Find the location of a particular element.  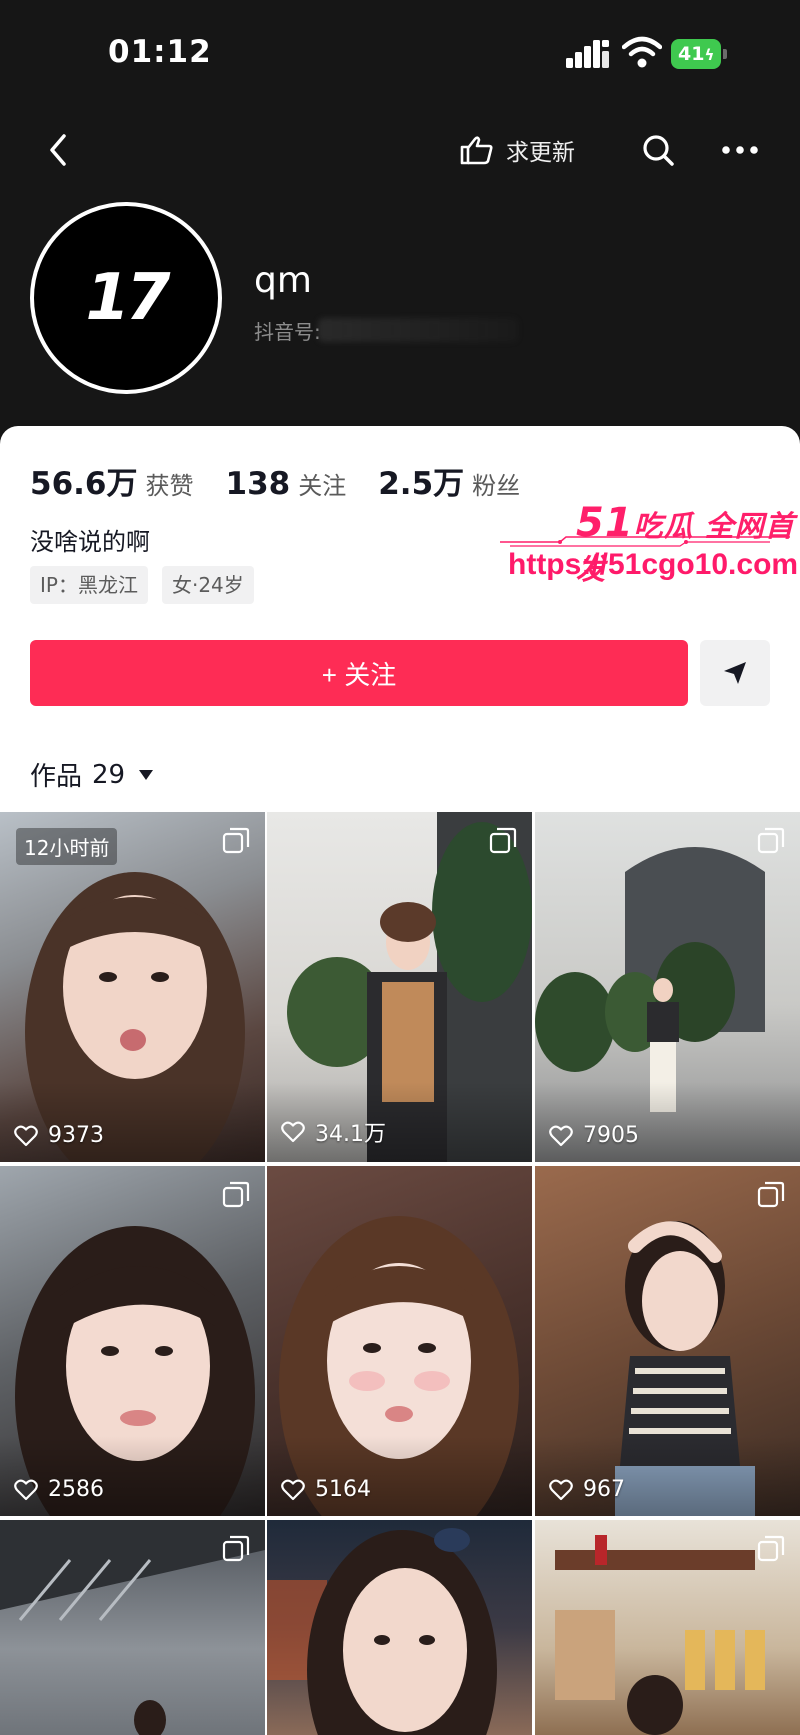

likes-count: 5164 is located at coordinates (326, 1489).